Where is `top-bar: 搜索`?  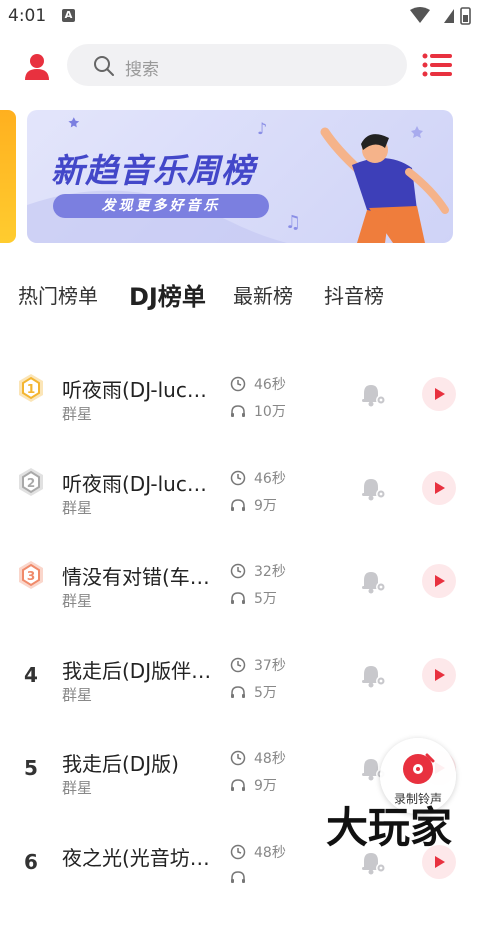 top-bar: 搜索 is located at coordinates (240, 65).